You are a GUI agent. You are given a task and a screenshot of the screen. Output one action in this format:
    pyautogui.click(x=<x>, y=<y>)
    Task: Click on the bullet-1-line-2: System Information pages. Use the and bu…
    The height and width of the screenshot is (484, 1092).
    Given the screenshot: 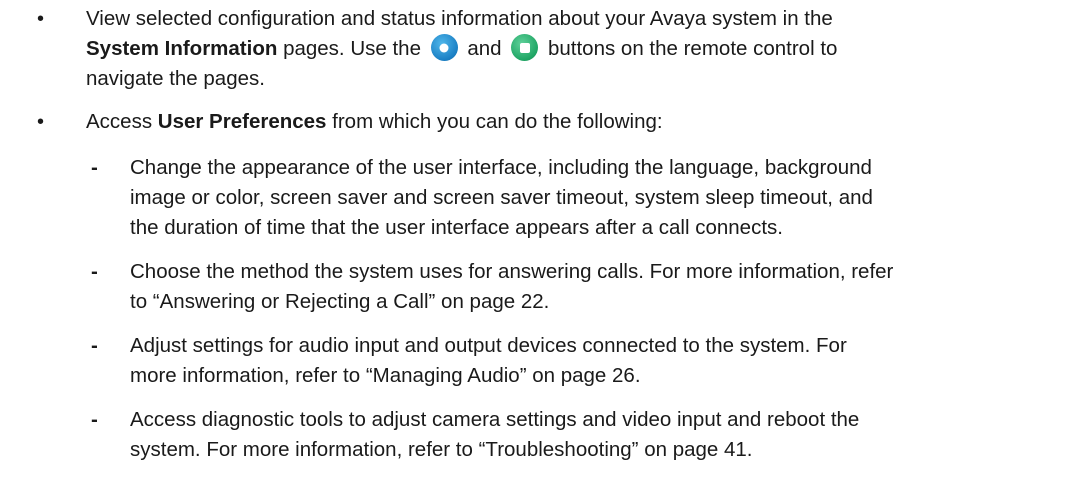 What is the action you would take?
    pyautogui.click(x=586, y=49)
    